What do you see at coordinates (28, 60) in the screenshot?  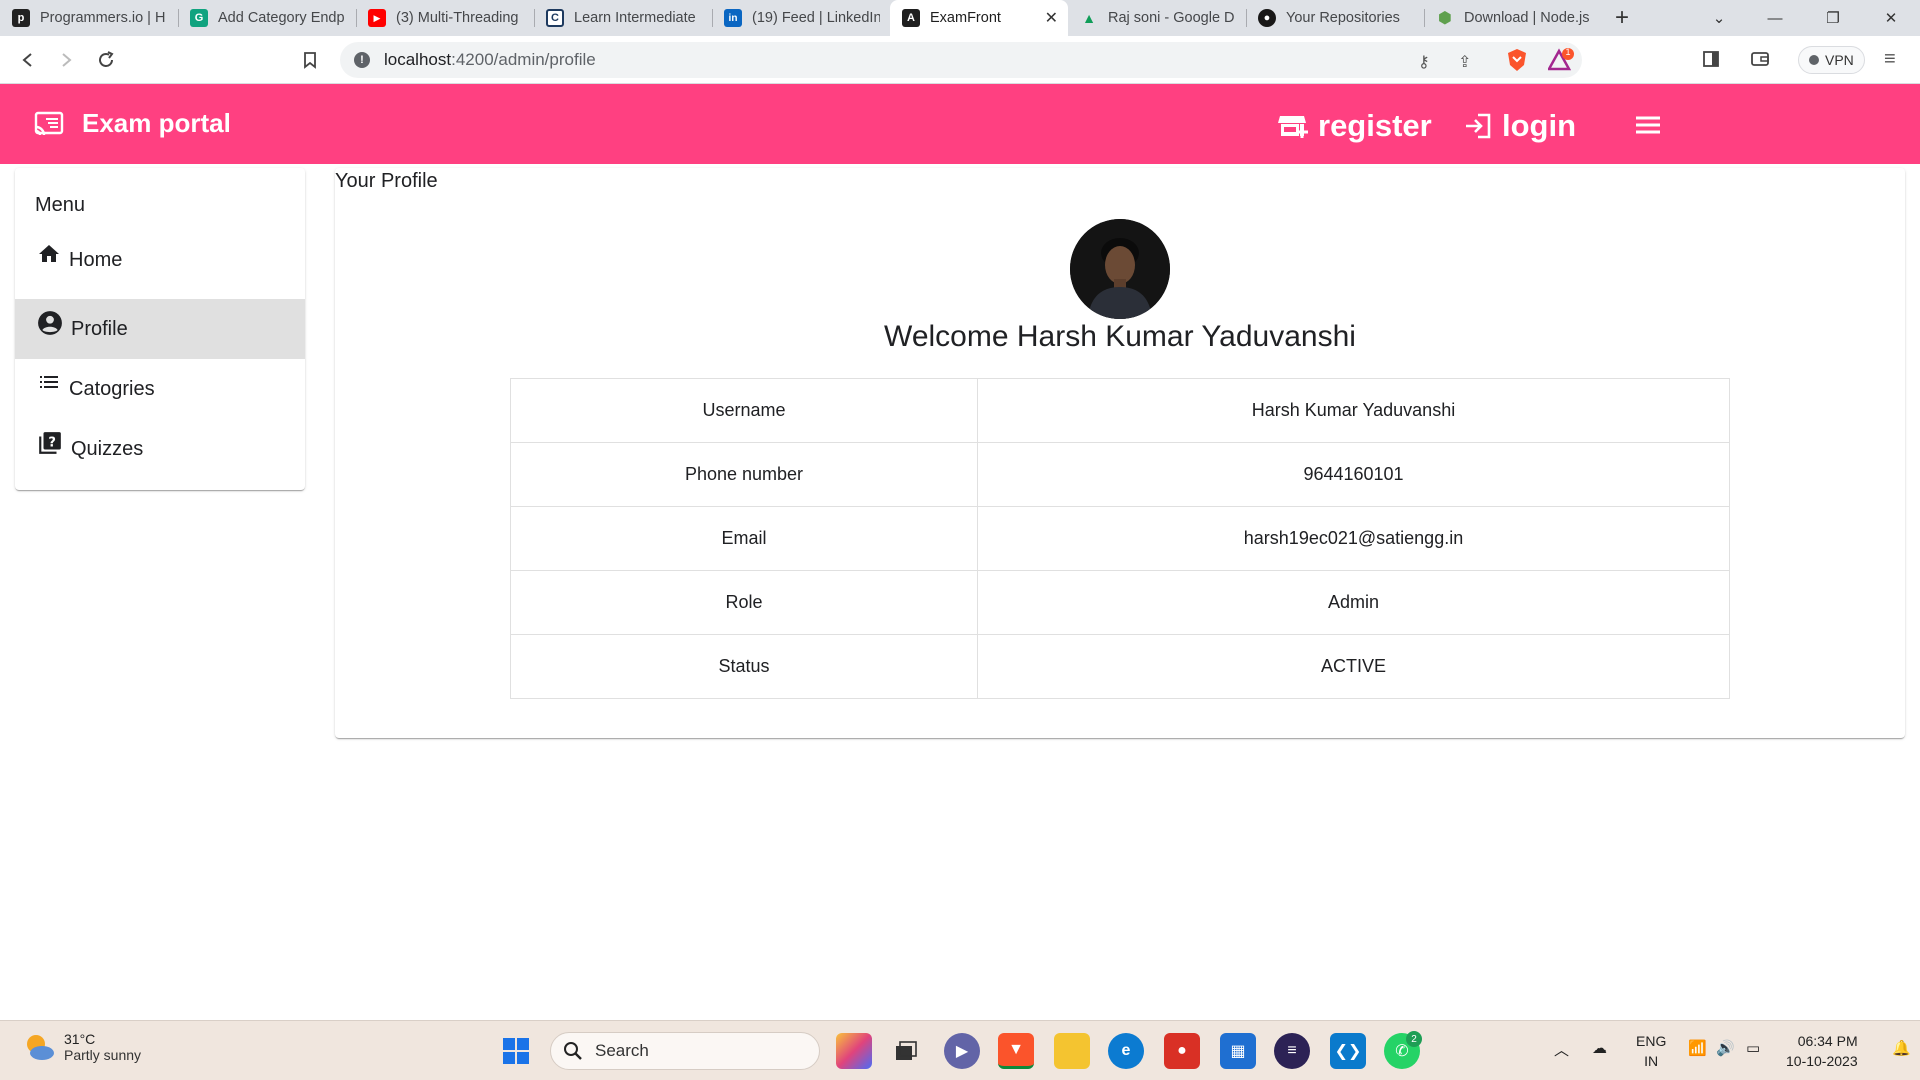 I see `back-button` at bounding box center [28, 60].